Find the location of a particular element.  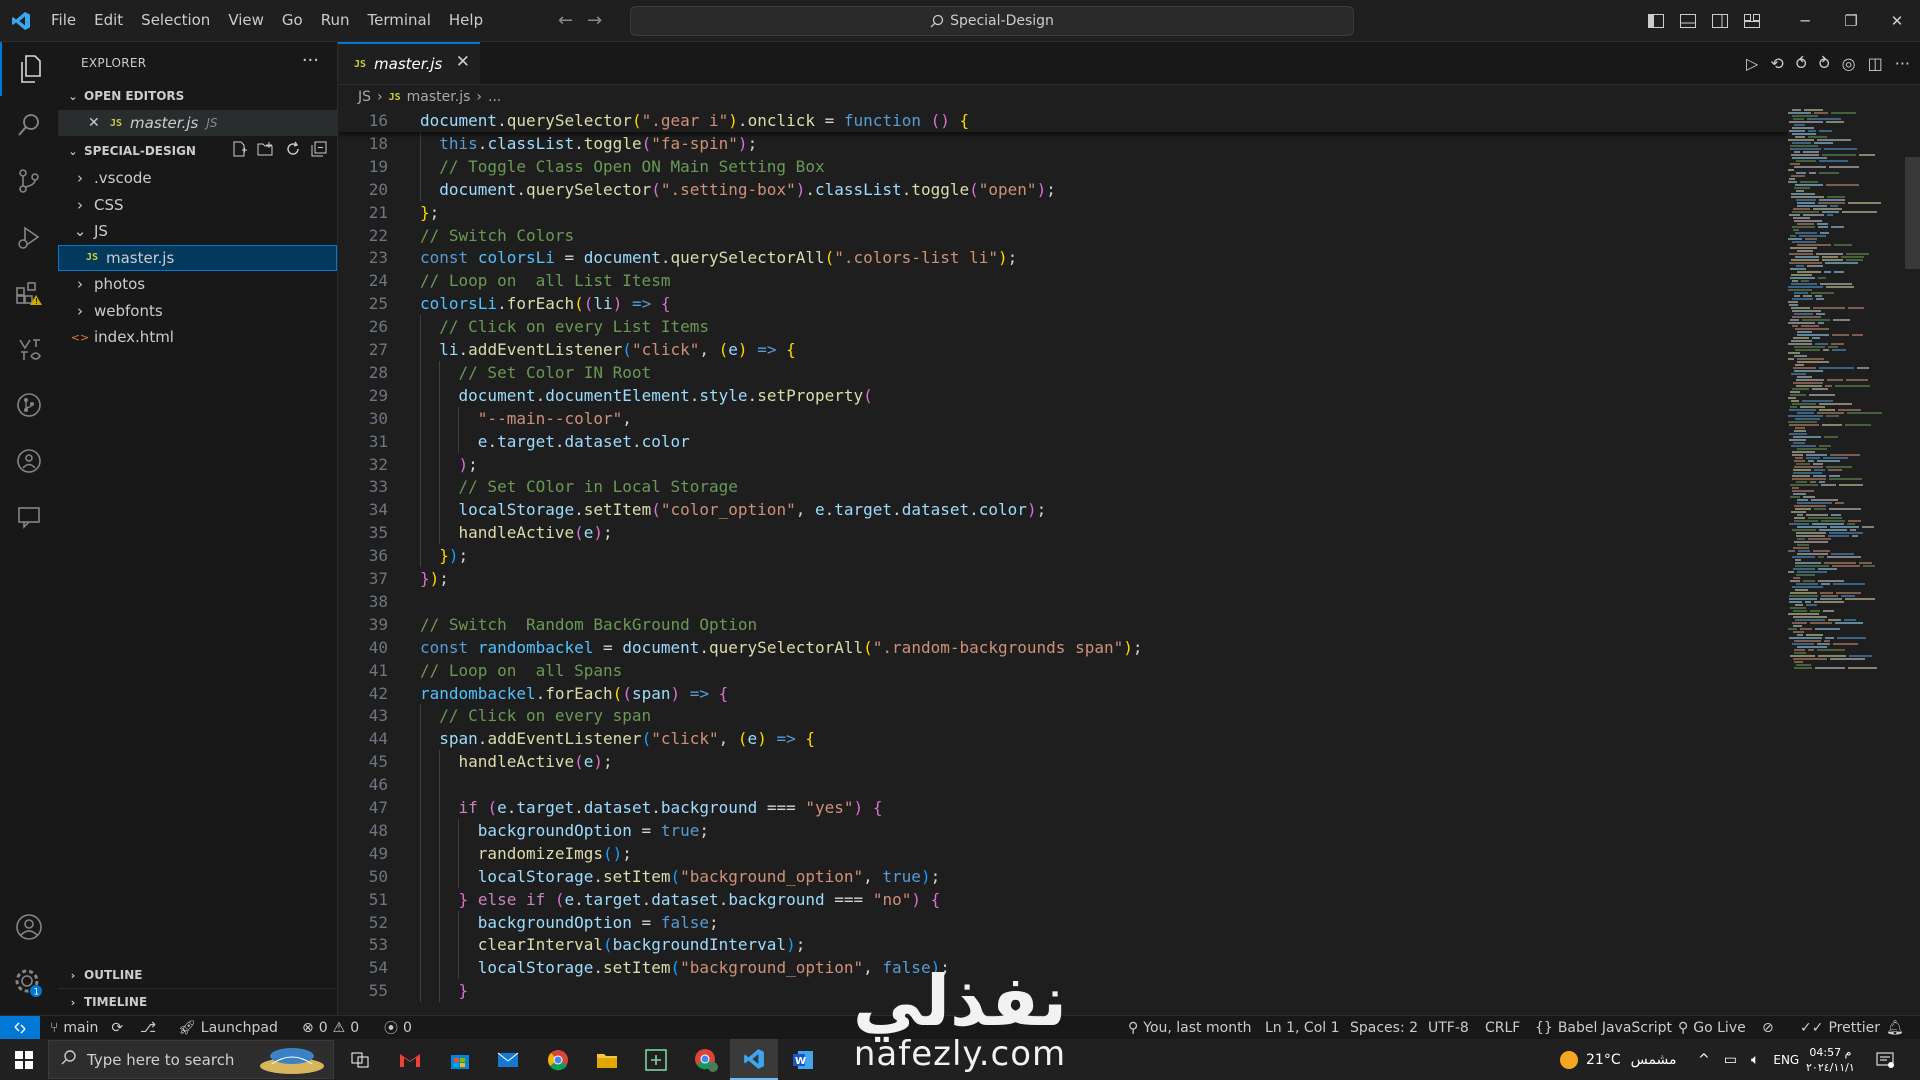

breadcrumb-folder: JS is located at coordinates (364, 97).